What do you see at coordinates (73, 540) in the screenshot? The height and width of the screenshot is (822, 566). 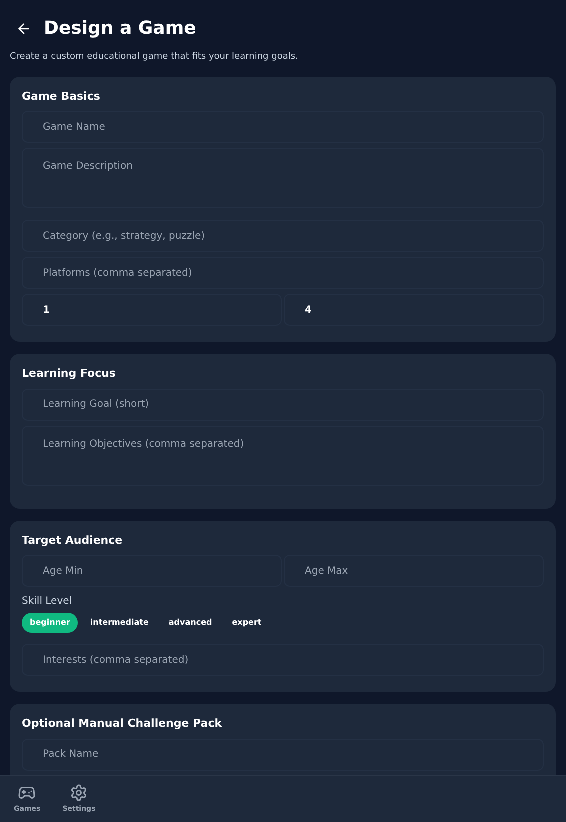 I see `section-title: Target Audience` at bounding box center [73, 540].